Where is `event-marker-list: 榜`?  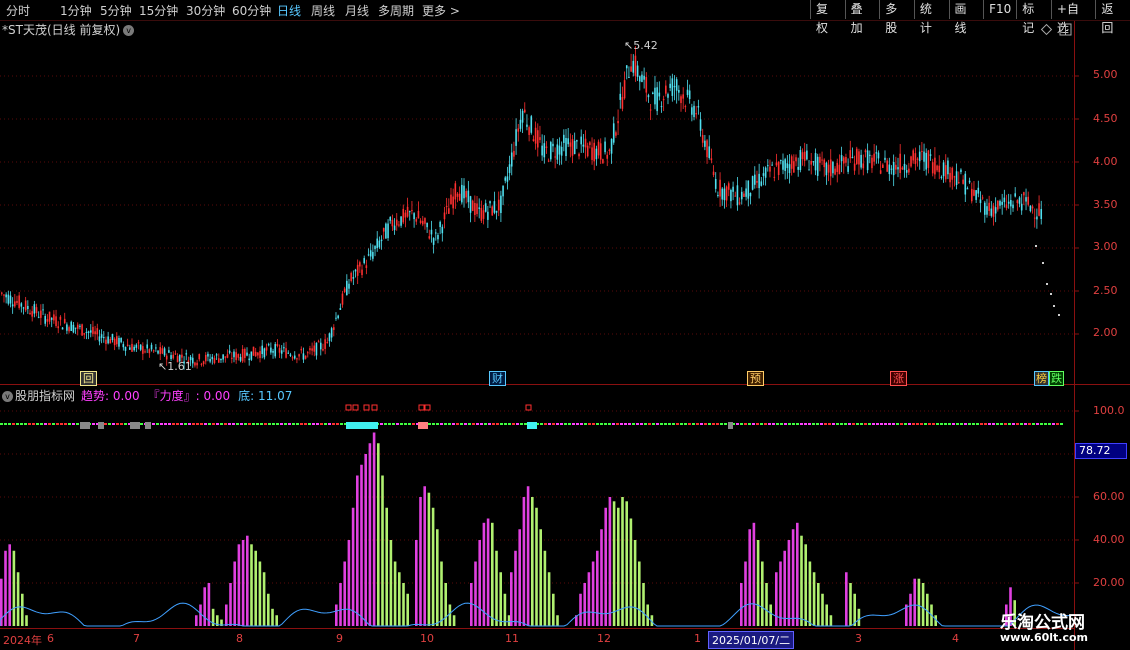
event-marker-list: 榜 is located at coordinates (1041, 378).